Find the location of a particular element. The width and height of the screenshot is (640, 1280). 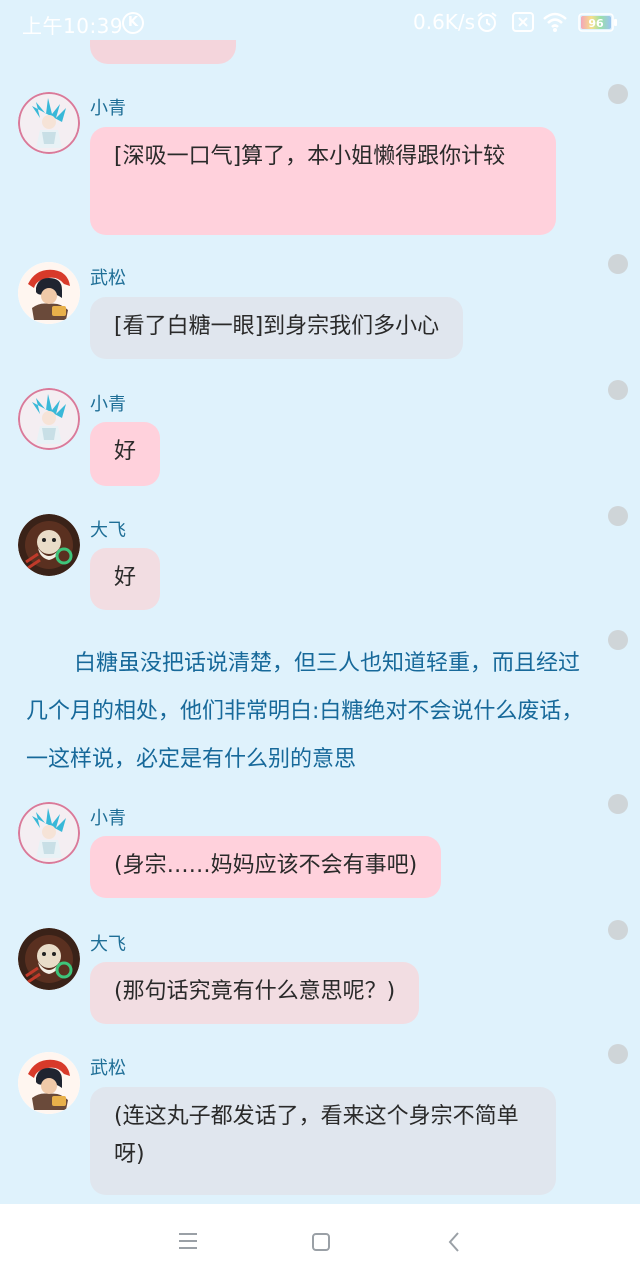

partial-message-bubble is located at coordinates (163, 52).